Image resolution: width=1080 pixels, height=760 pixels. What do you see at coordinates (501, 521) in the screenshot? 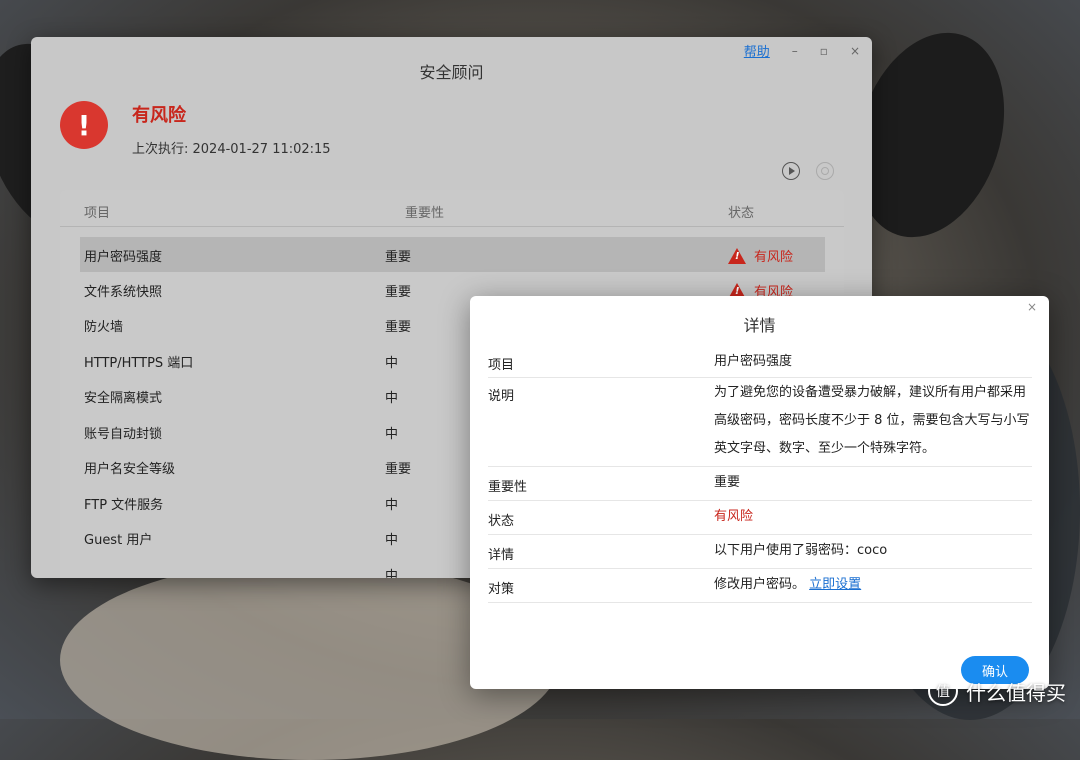
I see `detail-label: 状态` at bounding box center [501, 521].